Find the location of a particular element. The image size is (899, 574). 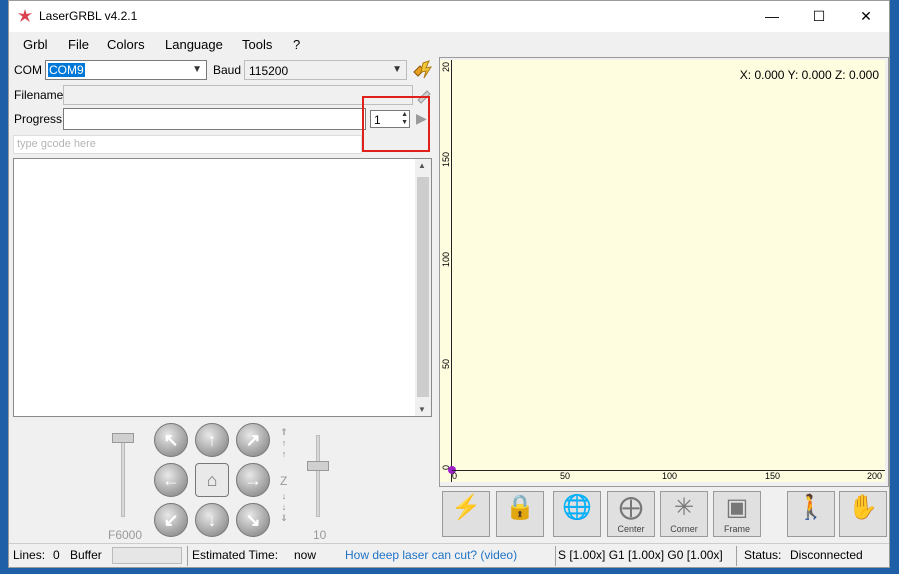

window-title: LaserGRBL v4.2.1 is located at coordinates (88, 16).